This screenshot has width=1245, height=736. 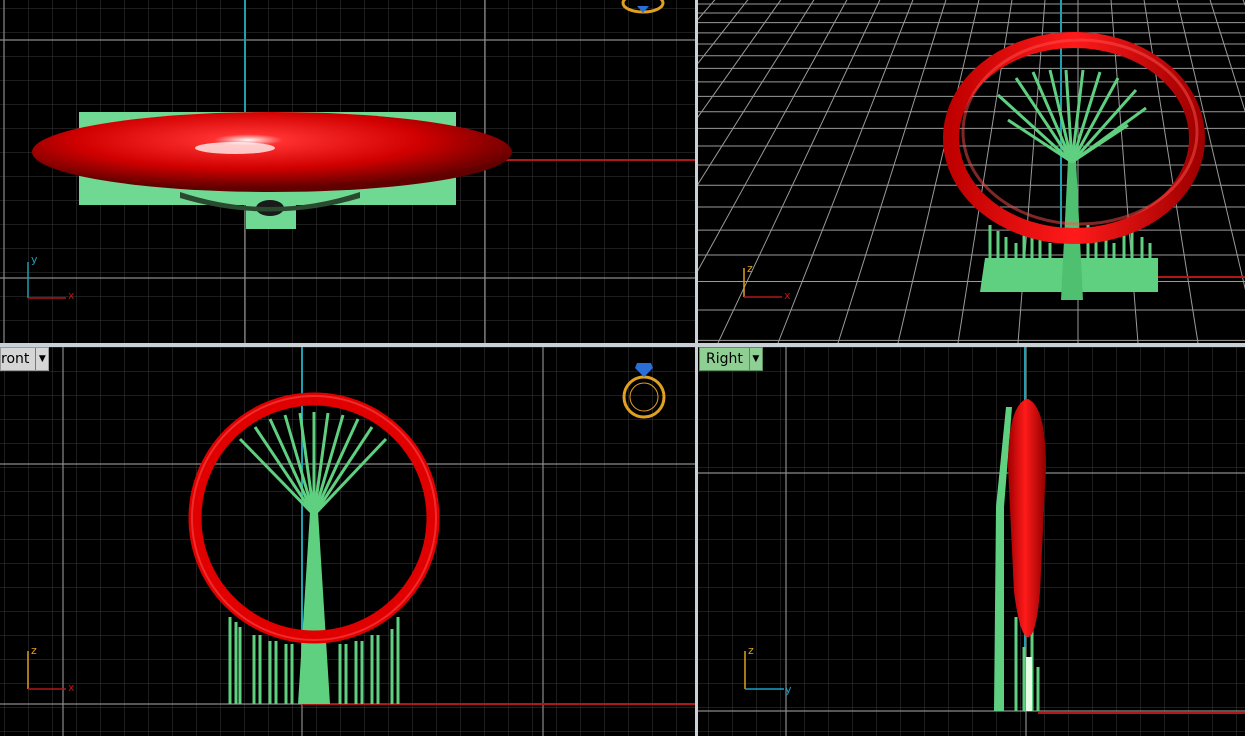 What do you see at coordinates (15, 359) in the screenshot?
I see `viewport-tab-label: ront` at bounding box center [15, 359].